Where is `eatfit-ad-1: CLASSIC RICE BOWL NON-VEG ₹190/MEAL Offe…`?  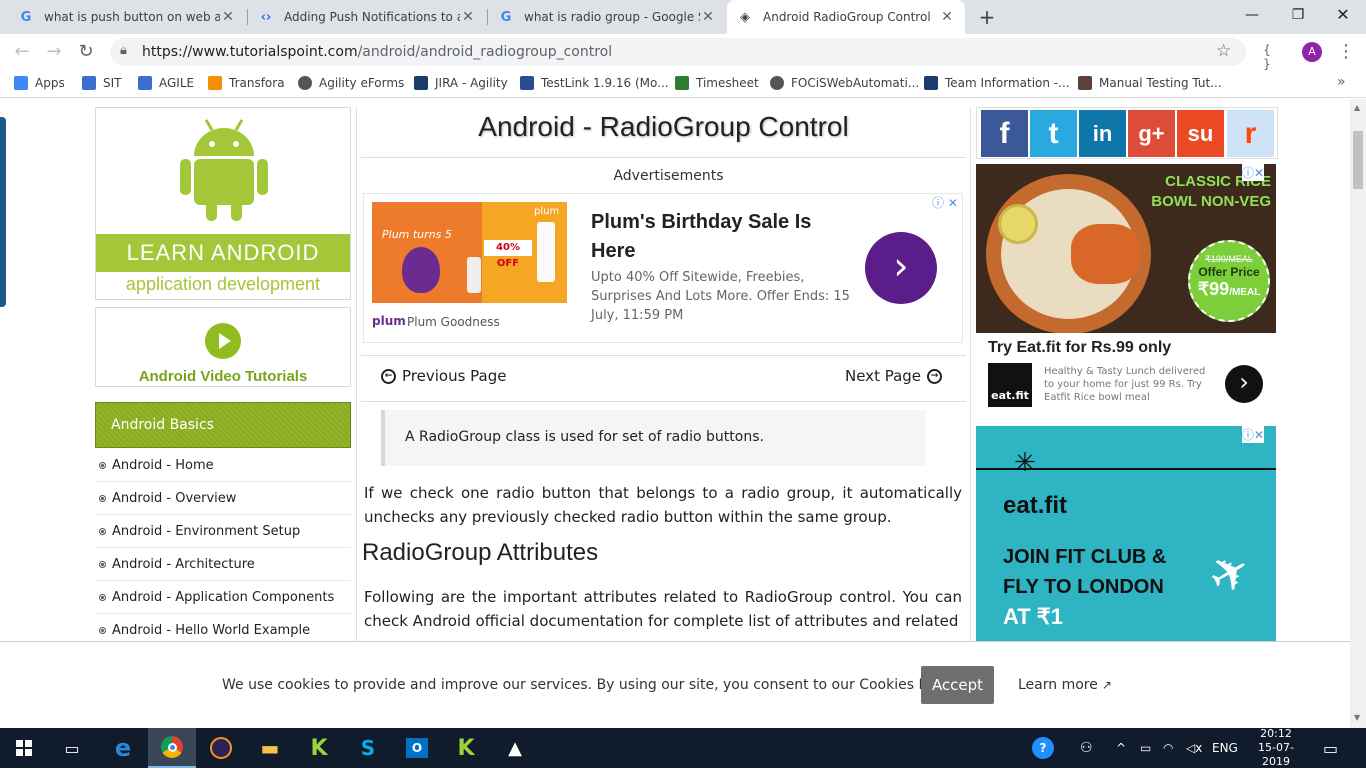 eatfit-ad-1: CLASSIC RICE BOWL NON-VEG ₹190/MEAL Offe… is located at coordinates (1126, 289).